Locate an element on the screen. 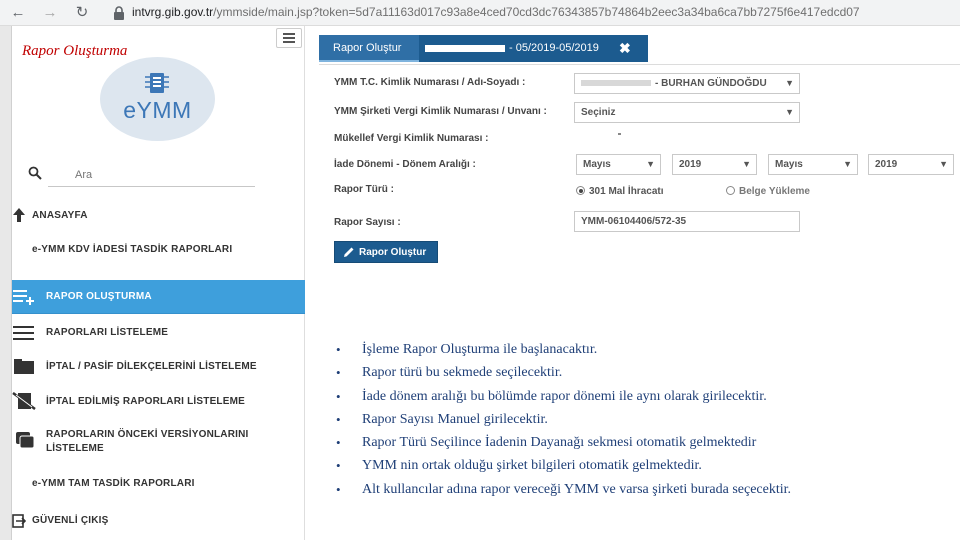 The image size is (960, 540). label-iade: İade Dönemi - Dönem Aralığı : is located at coordinates (405, 164).